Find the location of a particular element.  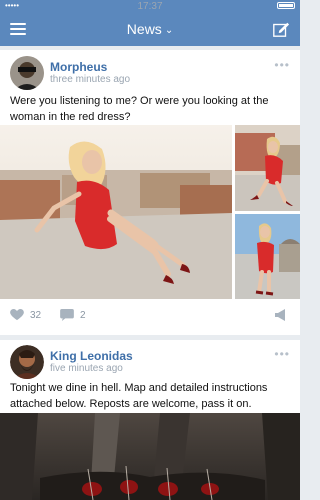

chevron-down-icon: ⌄ is located at coordinates (169, 30).